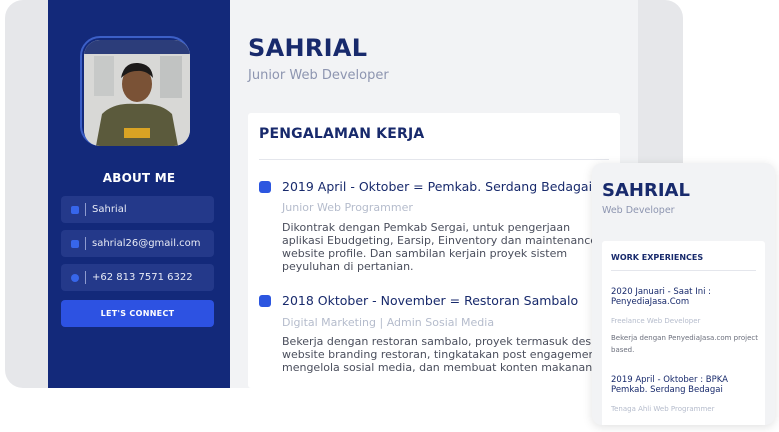 The width and height of the screenshot is (779, 432). I want to click on preview-role: Web Developer, so click(638, 210).